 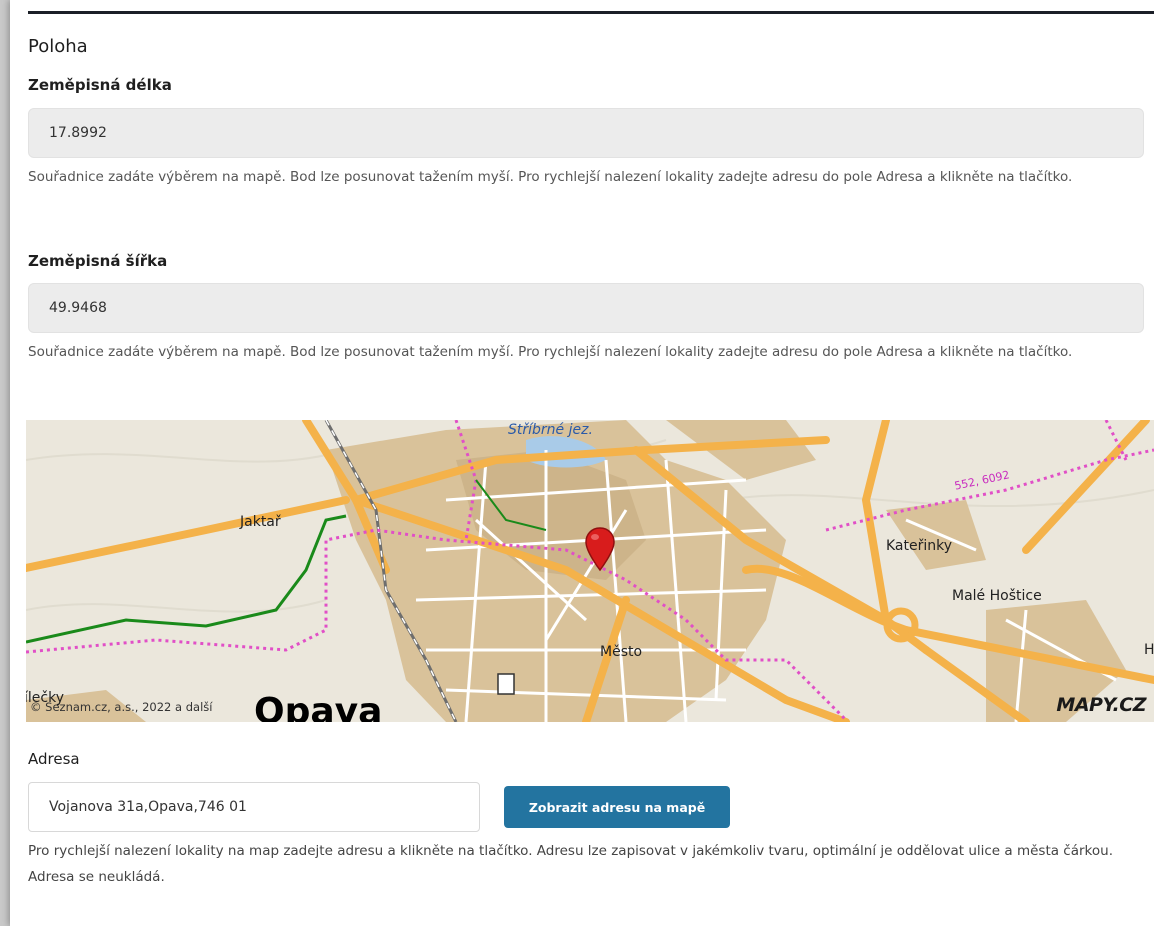 I want to click on longitude-field: 17.8992, so click(x=586, y=133).